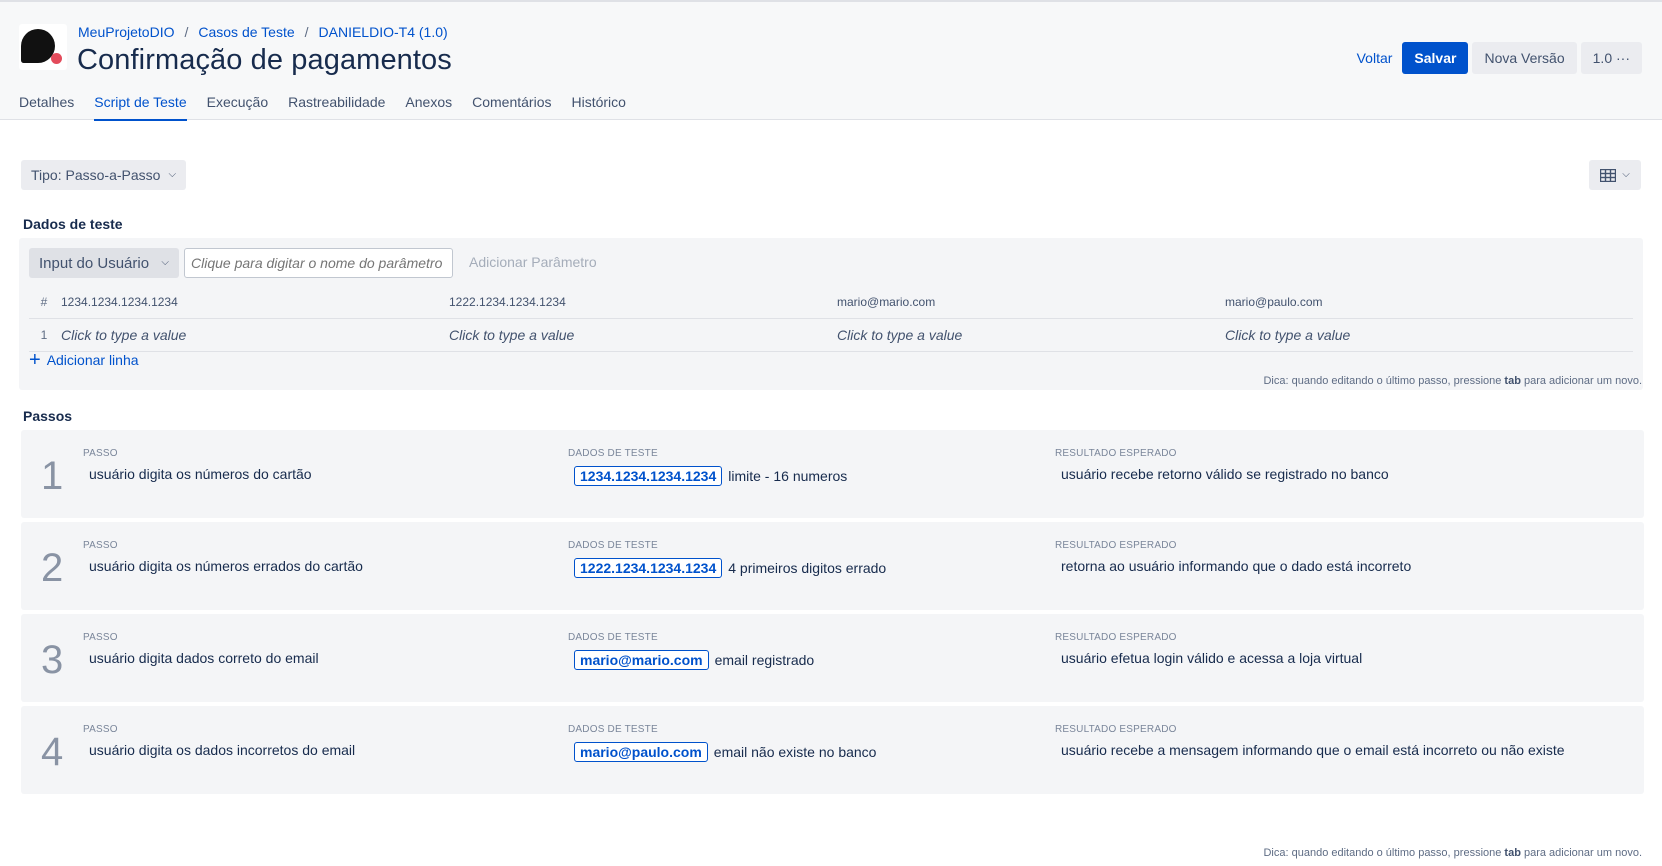 The height and width of the screenshot is (866, 1662). What do you see at coordinates (788, 476) in the screenshot?
I see `step-test-data-text: limite - 16 numeros` at bounding box center [788, 476].